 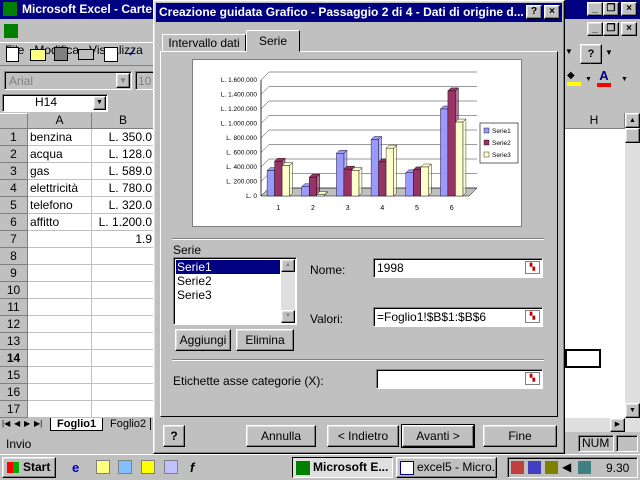 What do you see at coordinates (566, 467) in the screenshot?
I see `tray-volume-icon: ◀` at bounding box center [566, 467].